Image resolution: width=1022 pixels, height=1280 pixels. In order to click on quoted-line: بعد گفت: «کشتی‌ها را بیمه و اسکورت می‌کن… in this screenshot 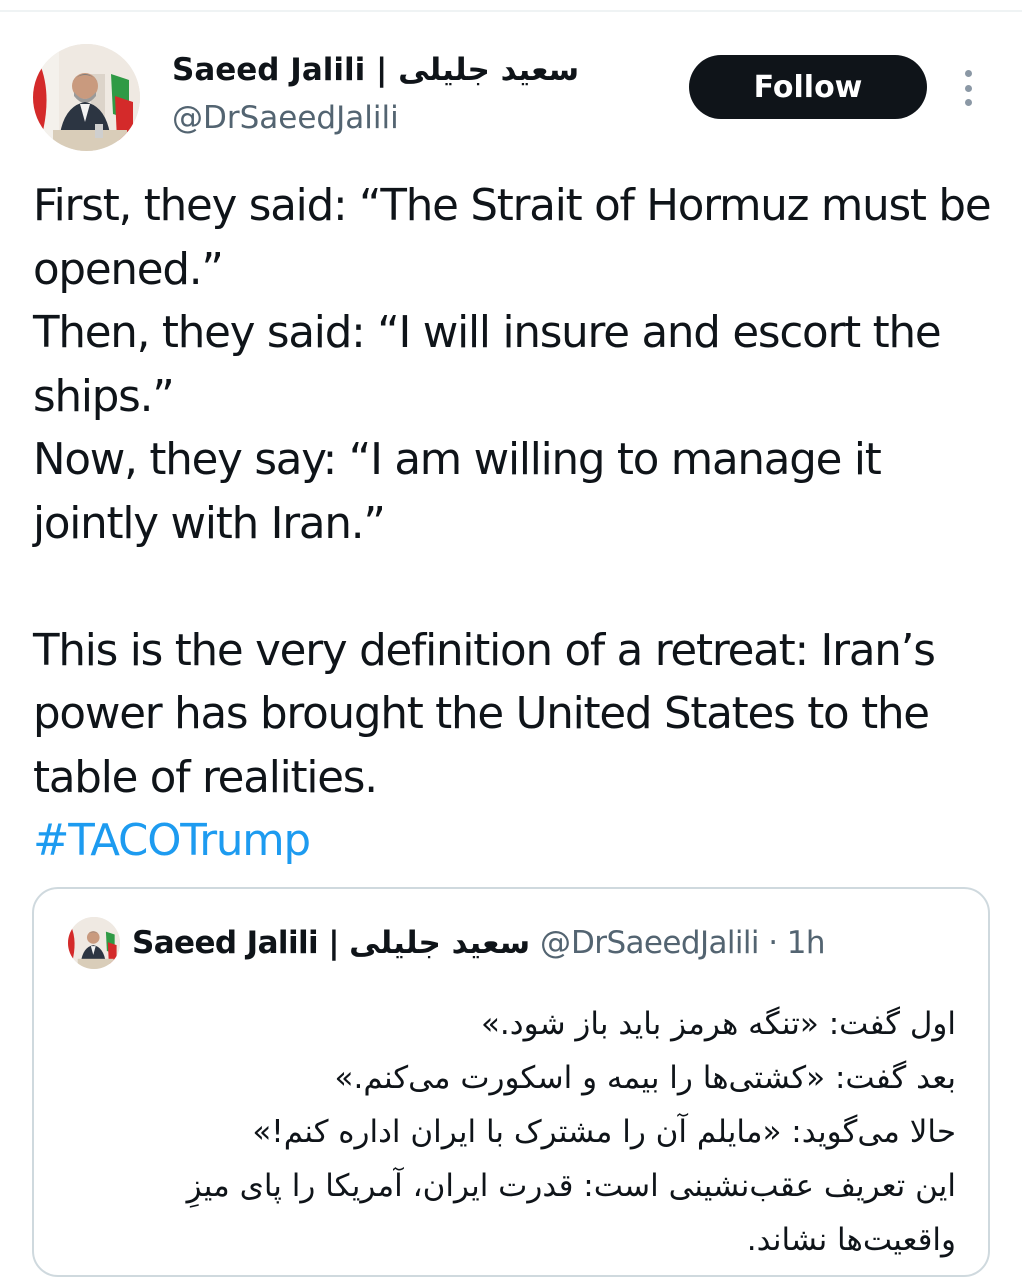, I will do `click(645, 1078)`.